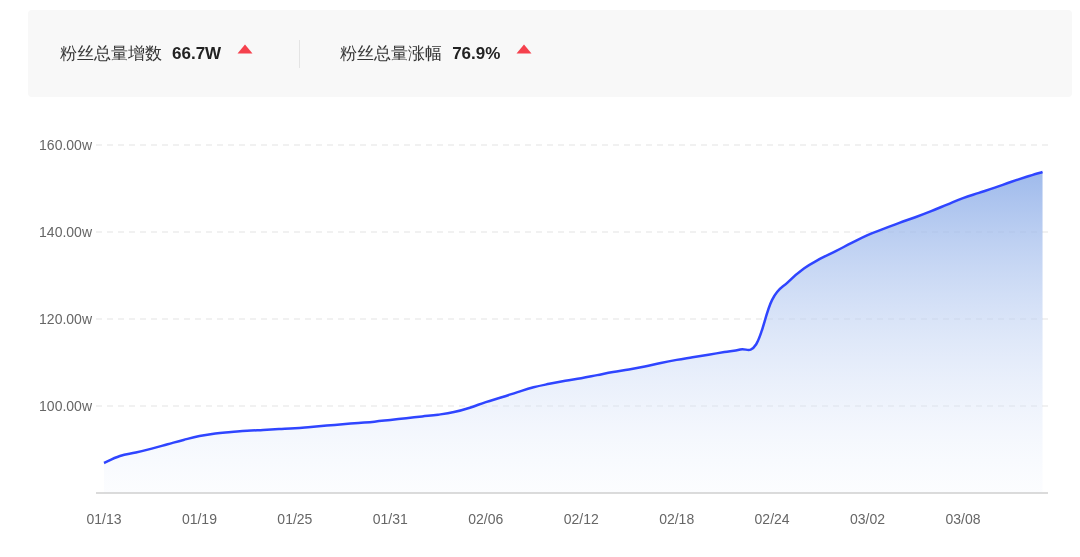 The width and height of the screenshot is (1080, 557). Describe the element at coordinates (963, 519) in the screenshot. I see `x-axis-label: 03/08` at that location.